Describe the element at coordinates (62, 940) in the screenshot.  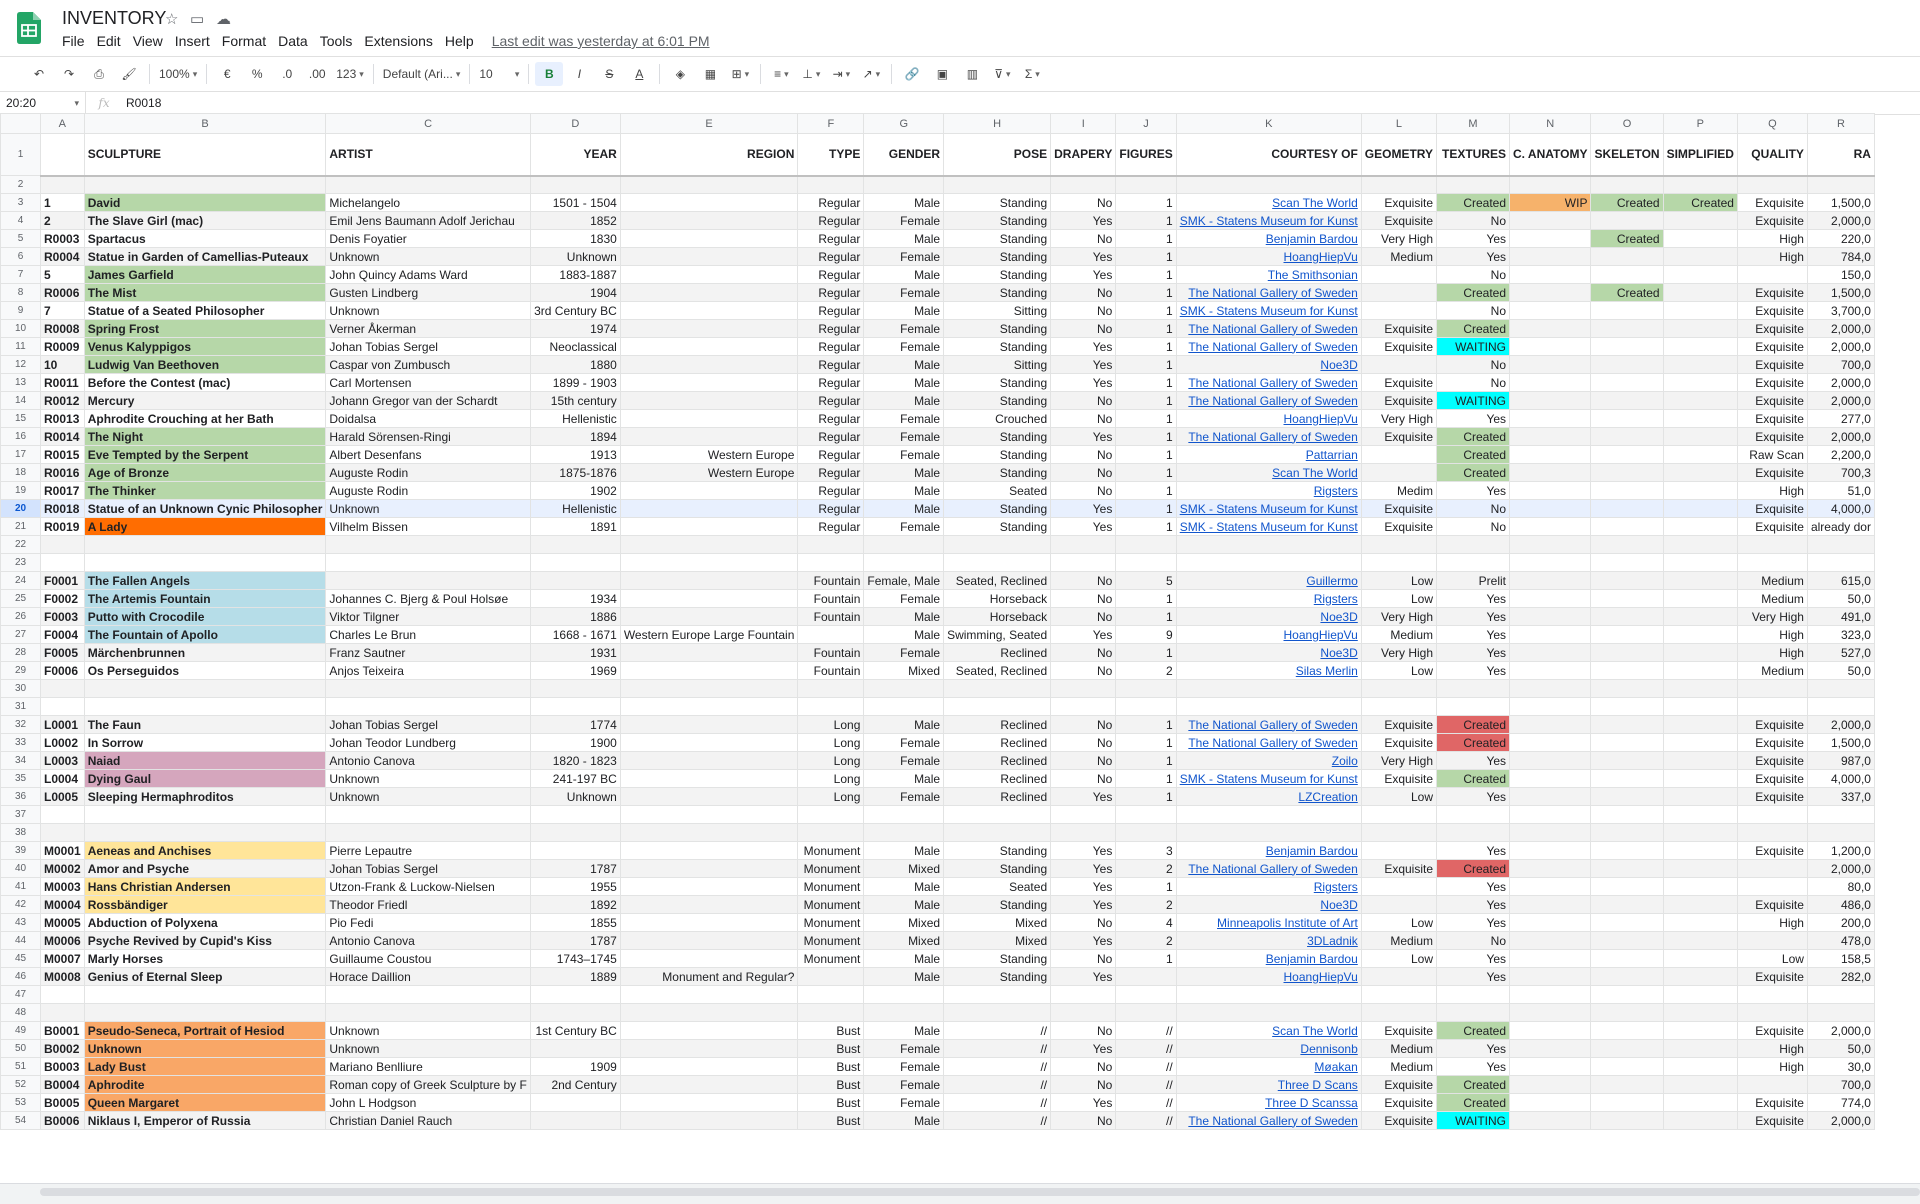
I see `cell-a: M0006` at that location.